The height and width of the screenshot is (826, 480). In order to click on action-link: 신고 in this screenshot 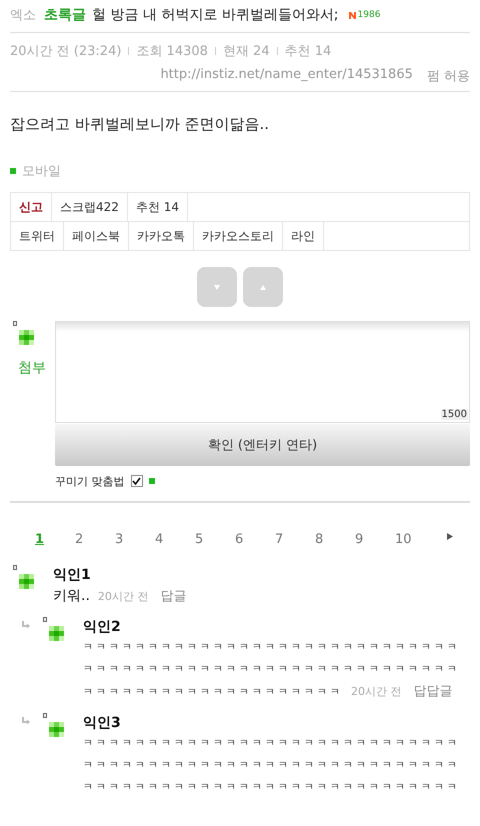, I will do `click(31, 207)`.